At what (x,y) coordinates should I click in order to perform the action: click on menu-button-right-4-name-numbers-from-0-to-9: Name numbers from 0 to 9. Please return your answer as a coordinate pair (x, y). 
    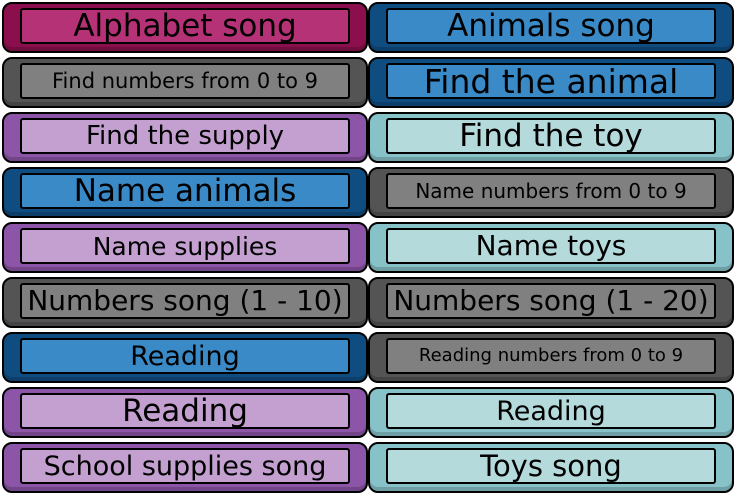
    Looking at the image, I should click on (551, 192).